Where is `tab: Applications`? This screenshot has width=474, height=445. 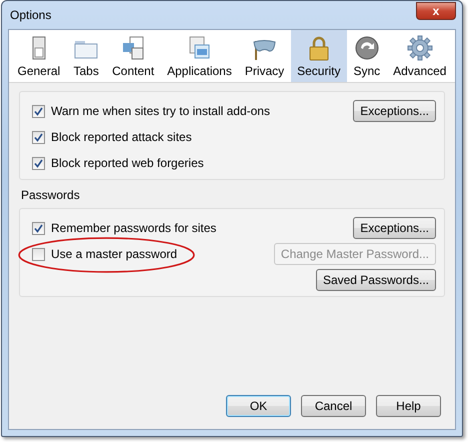 tab: Applications is located at coordinates (199, 56).